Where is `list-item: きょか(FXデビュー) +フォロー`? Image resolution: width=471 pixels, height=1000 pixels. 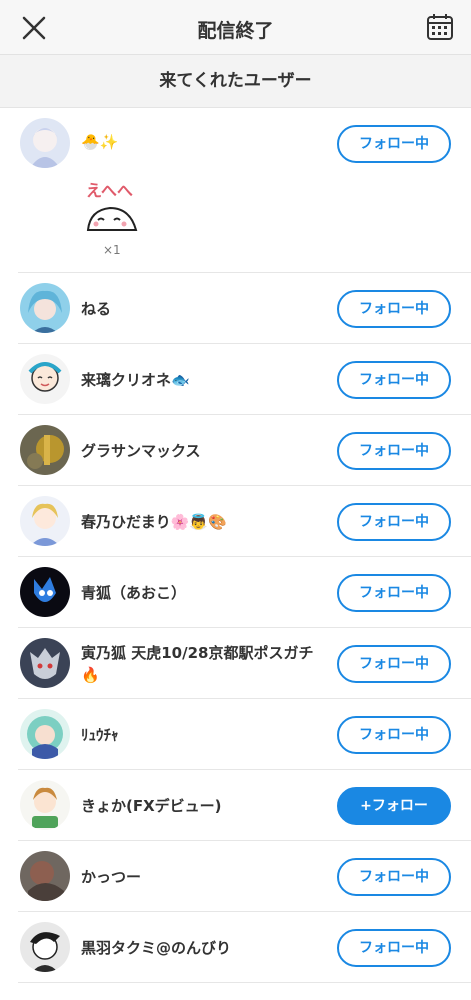
list-item: きょか(FXデビュー) +フォロー is located at coordinates (244, 805).